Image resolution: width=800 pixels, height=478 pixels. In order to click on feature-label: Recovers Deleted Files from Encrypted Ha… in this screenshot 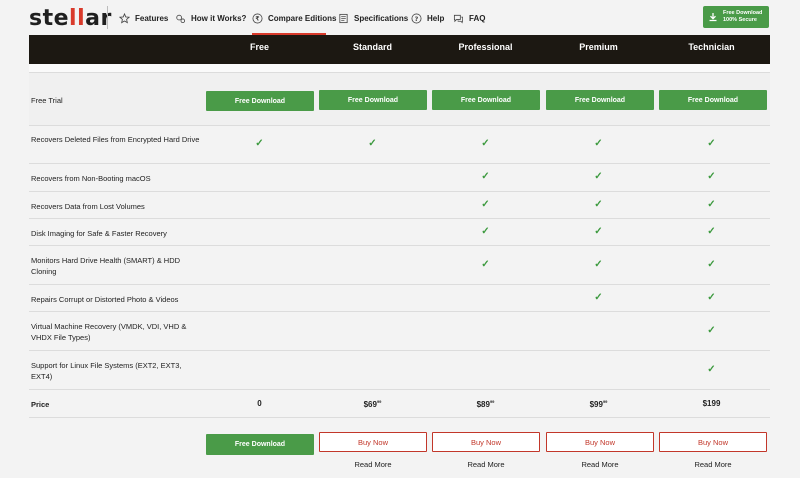, I will do `click(115, 139)`.